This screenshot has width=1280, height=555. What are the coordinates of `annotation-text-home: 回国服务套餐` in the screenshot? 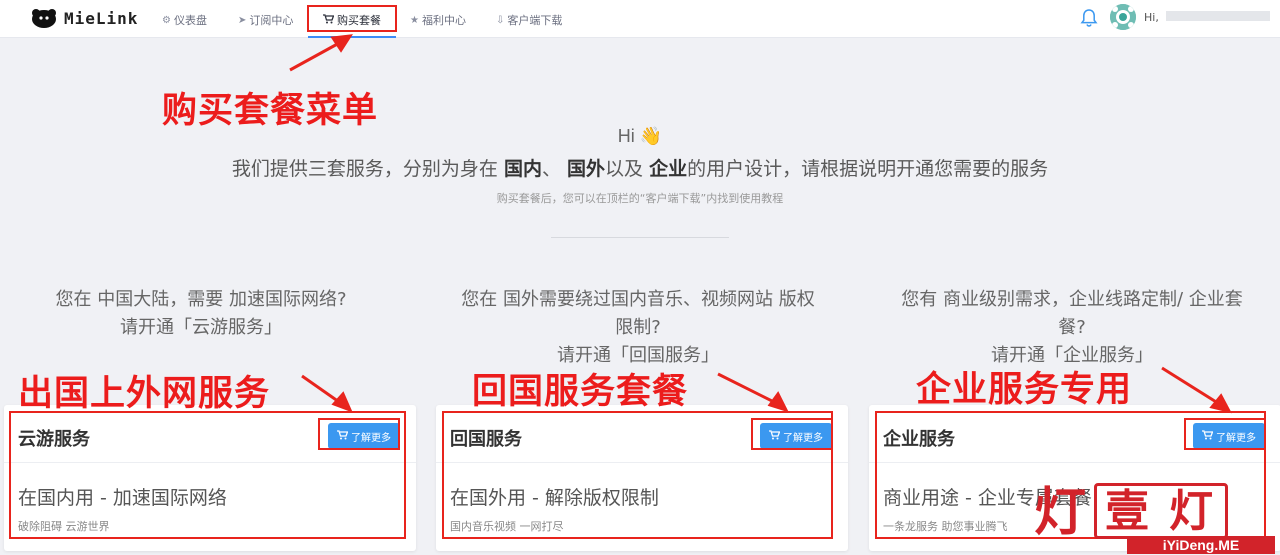 It's located at (580, 392).